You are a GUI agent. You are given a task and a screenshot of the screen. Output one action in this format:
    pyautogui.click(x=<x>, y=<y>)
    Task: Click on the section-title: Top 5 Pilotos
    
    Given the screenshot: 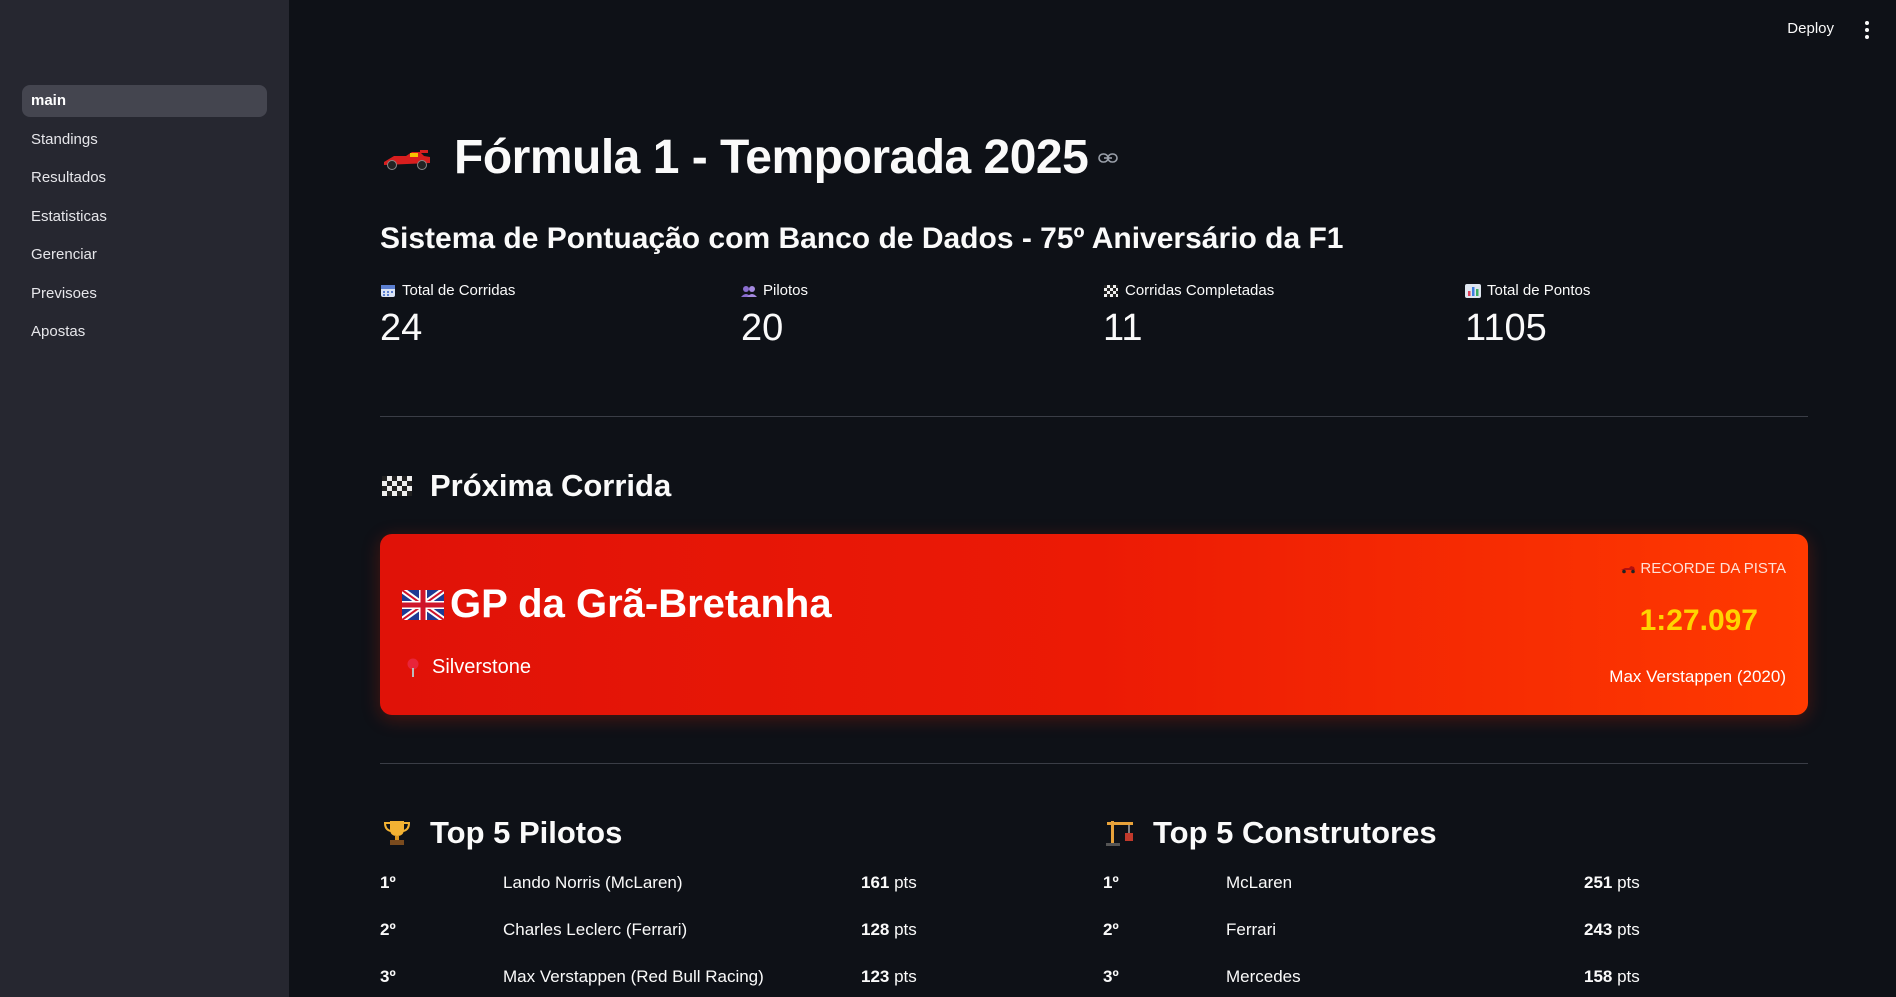 What is the action you would take?
    pyautogui.click(x=526, y=832)
    